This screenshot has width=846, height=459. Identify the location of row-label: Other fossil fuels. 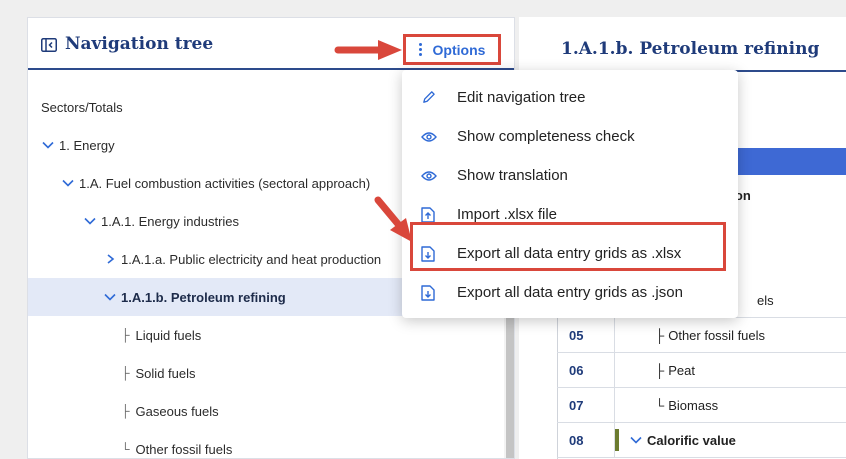
(717, 335).